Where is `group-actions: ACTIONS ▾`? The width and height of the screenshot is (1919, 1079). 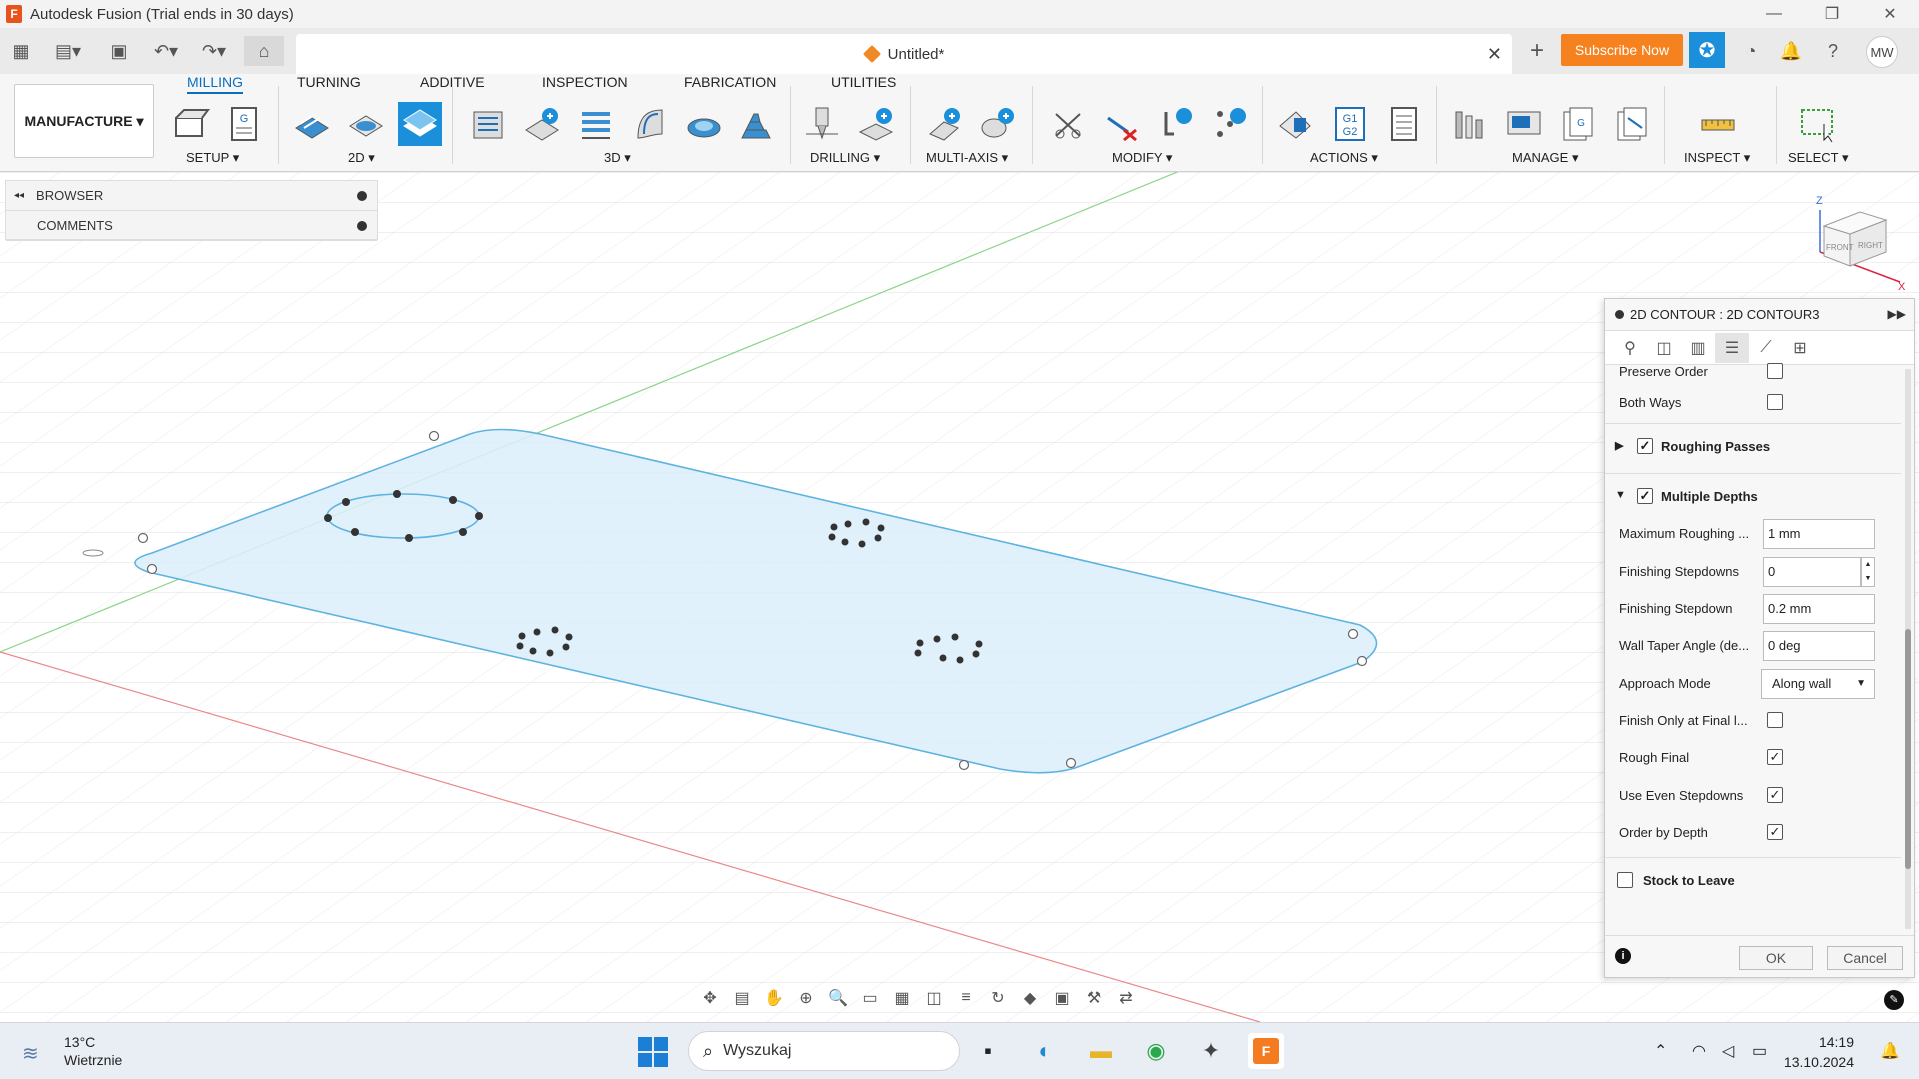 group-actions: ACTIONS ▾ is located at coordinates (1344, 158).